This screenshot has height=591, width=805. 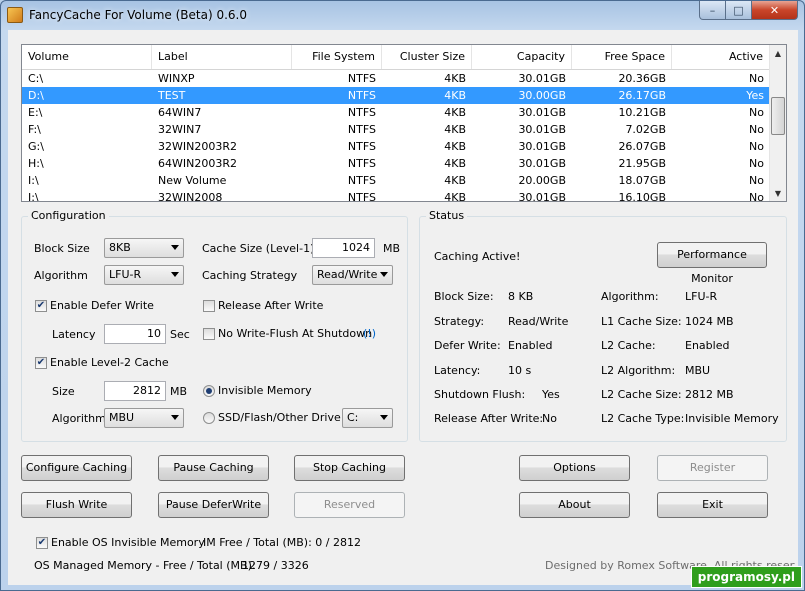 I want to click on status-strategy-value: Read/Write, so click(x=538, y=321).